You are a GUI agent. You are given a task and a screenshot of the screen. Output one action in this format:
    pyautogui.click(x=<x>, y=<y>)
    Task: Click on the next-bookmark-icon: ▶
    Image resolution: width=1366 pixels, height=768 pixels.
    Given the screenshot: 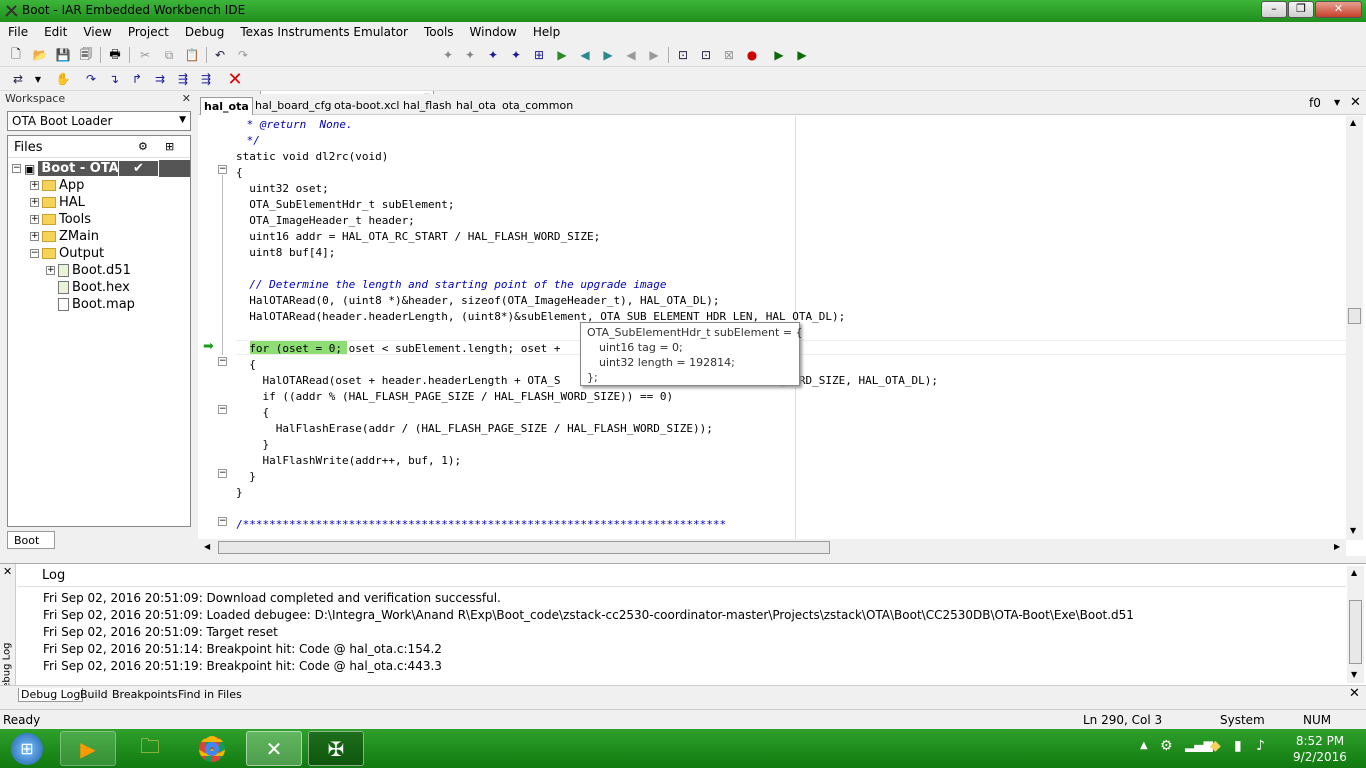 What is the action you would take?
    pyautogui.click(x=608, y=55)
    